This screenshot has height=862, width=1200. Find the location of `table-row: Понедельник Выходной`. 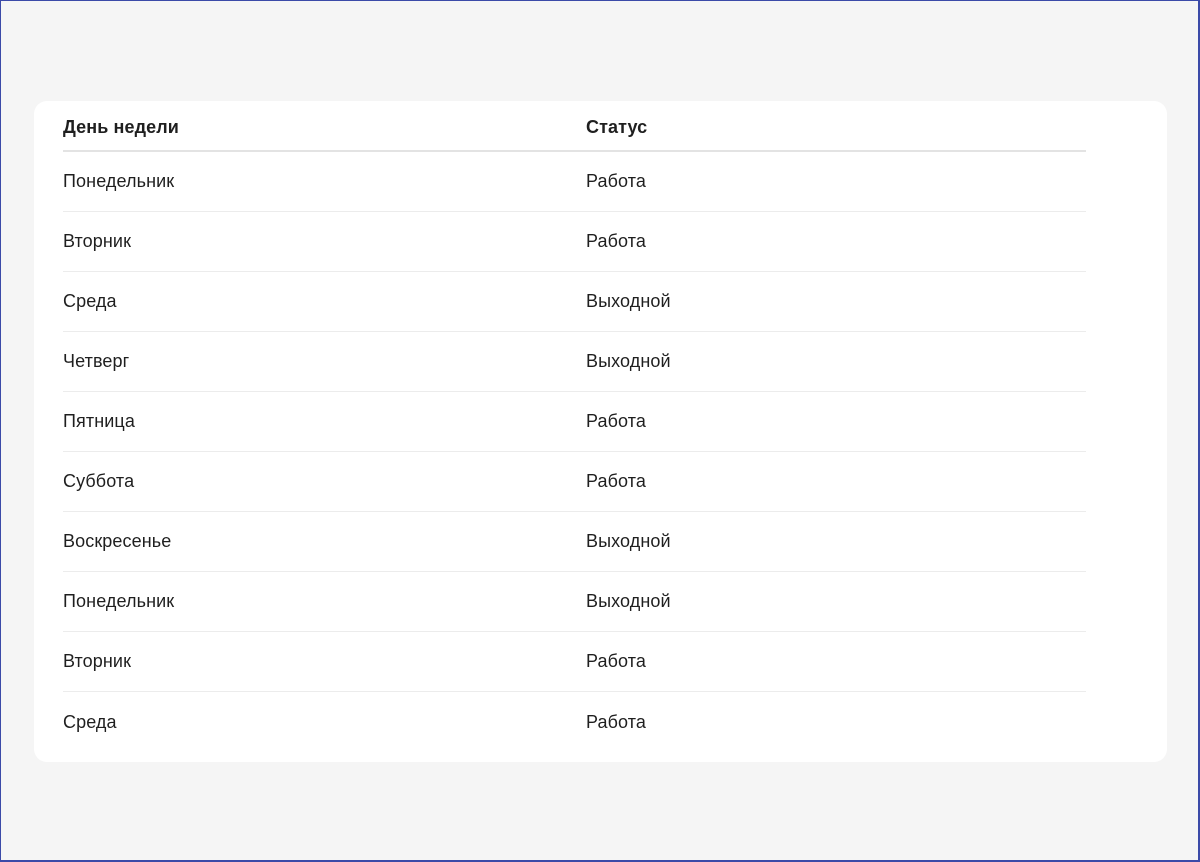

table-row: Понедельник Выходной is located at coordinates (574, 602).